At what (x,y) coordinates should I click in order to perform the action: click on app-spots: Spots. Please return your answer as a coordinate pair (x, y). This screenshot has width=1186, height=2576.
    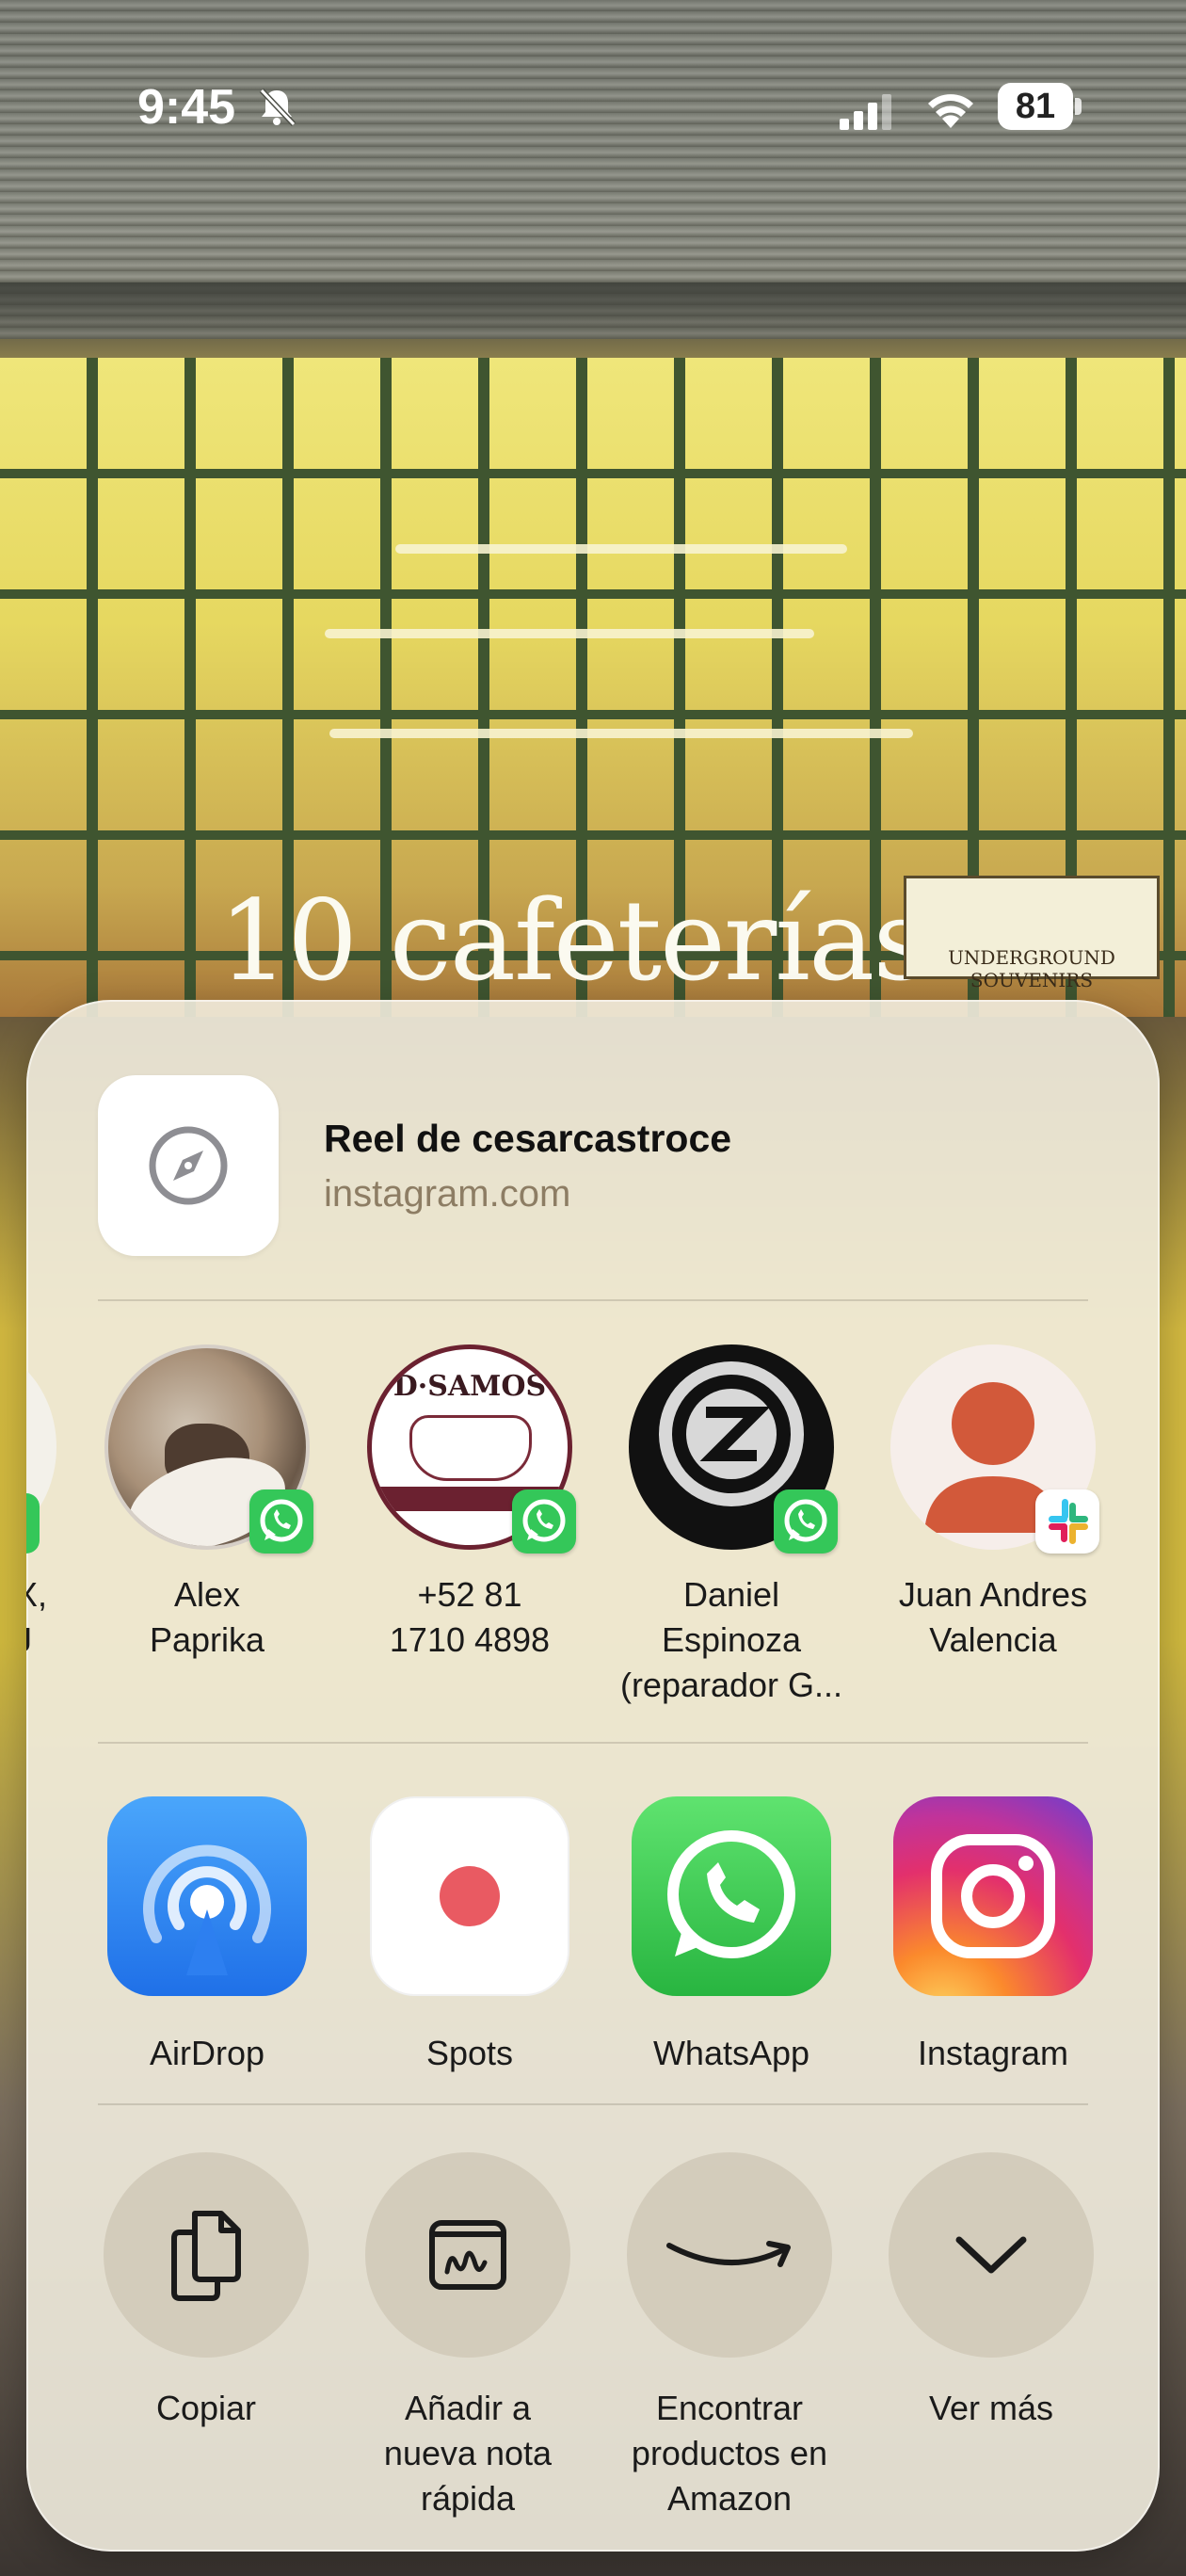
    Looking at the image, I should click on (470, 1934).